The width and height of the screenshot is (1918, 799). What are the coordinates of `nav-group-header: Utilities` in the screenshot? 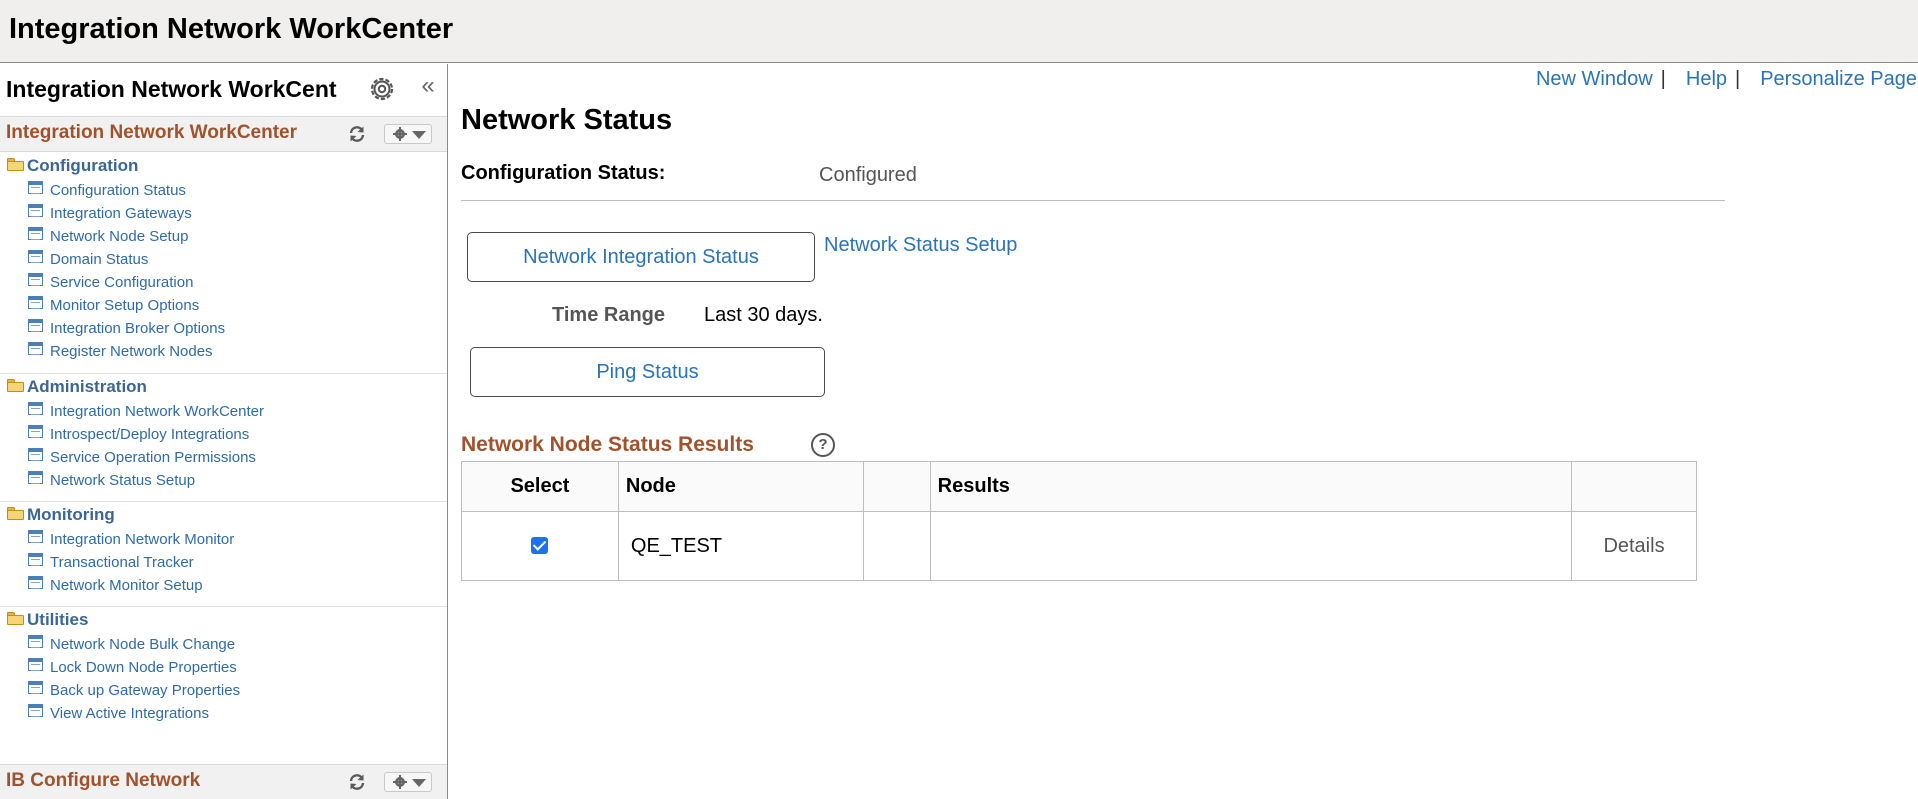 It's located at (223, 620).